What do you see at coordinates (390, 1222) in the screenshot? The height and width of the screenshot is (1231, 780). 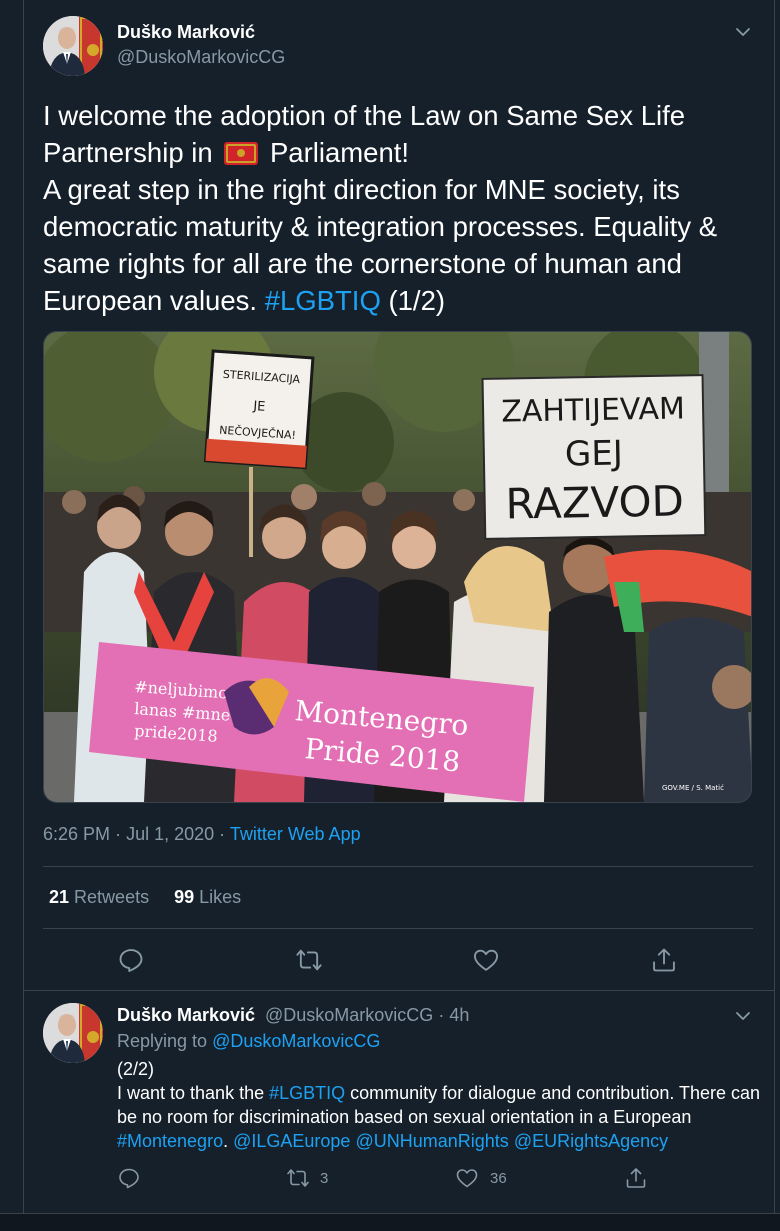 I see `bottom-divider-strip` at bounding box center [390, 1222].